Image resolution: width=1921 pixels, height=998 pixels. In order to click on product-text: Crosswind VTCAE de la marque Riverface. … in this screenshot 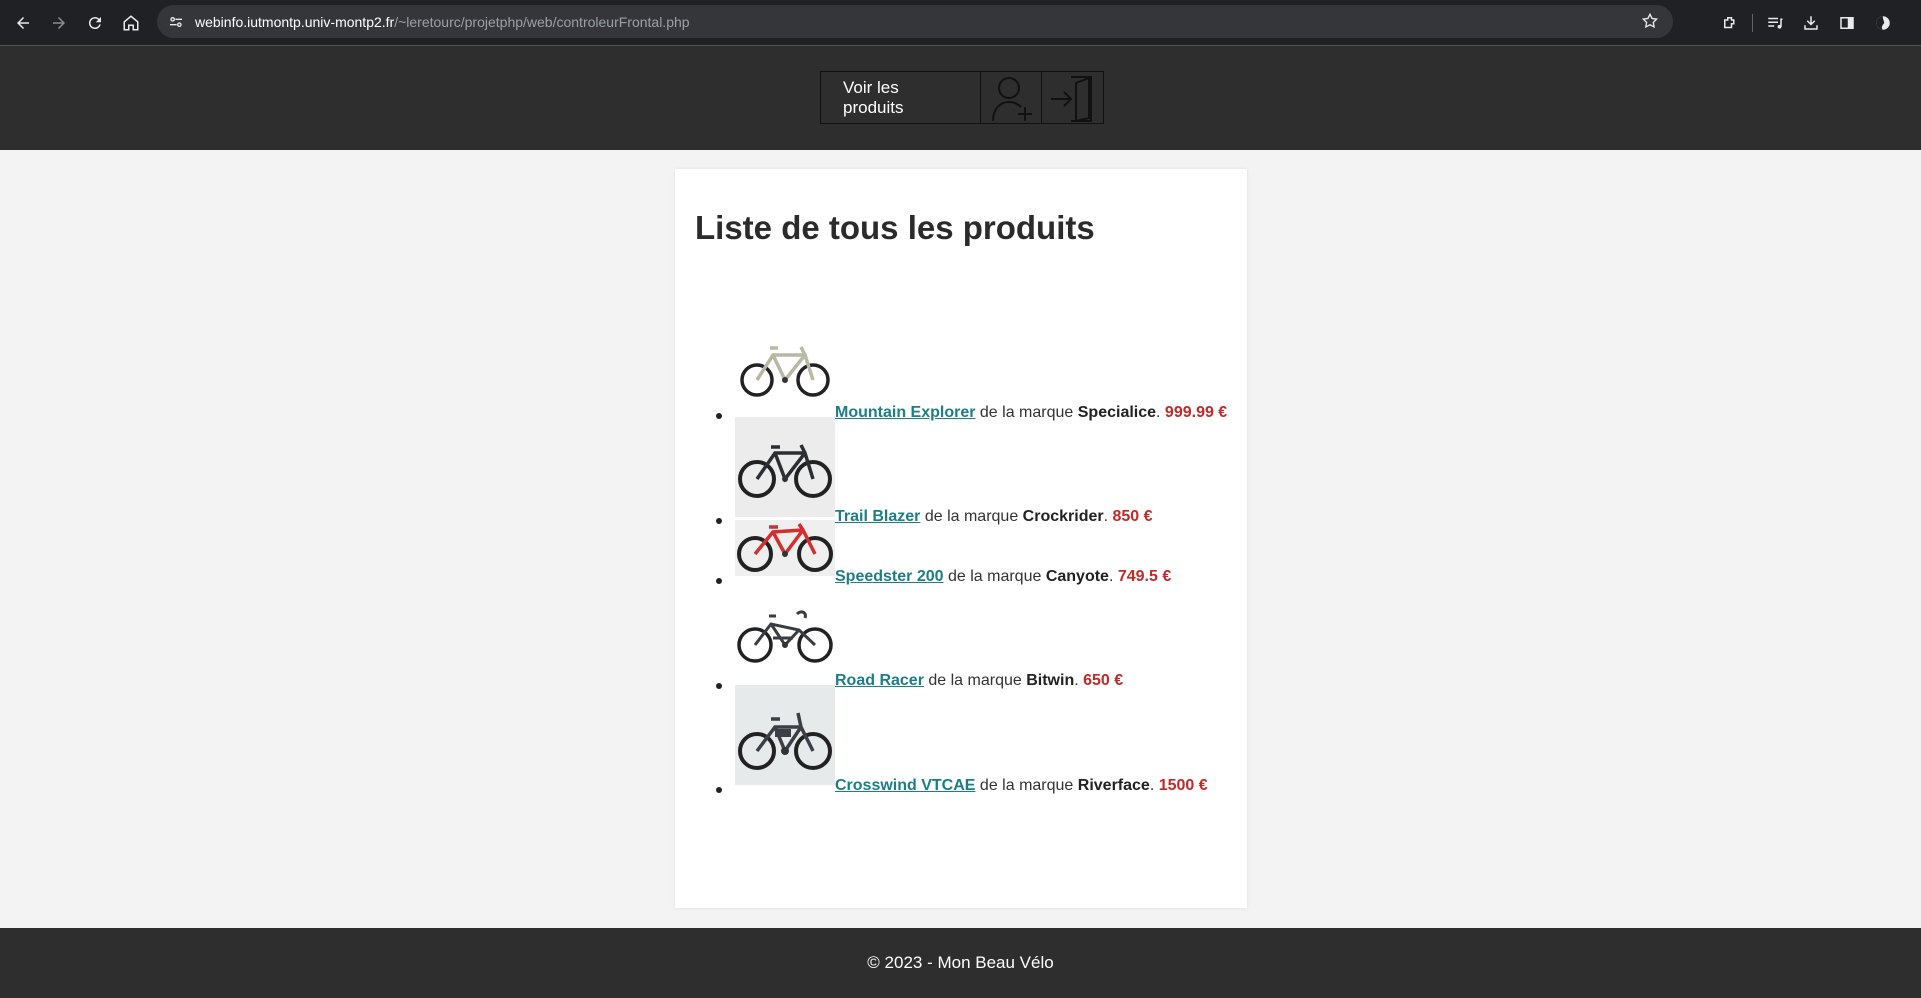, I will do `click(1021, 785)`.